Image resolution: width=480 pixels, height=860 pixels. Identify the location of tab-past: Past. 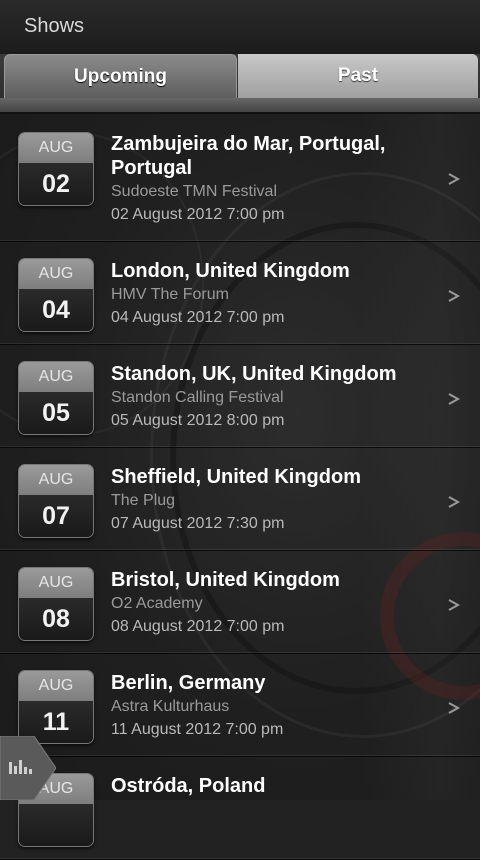
(358, 76).